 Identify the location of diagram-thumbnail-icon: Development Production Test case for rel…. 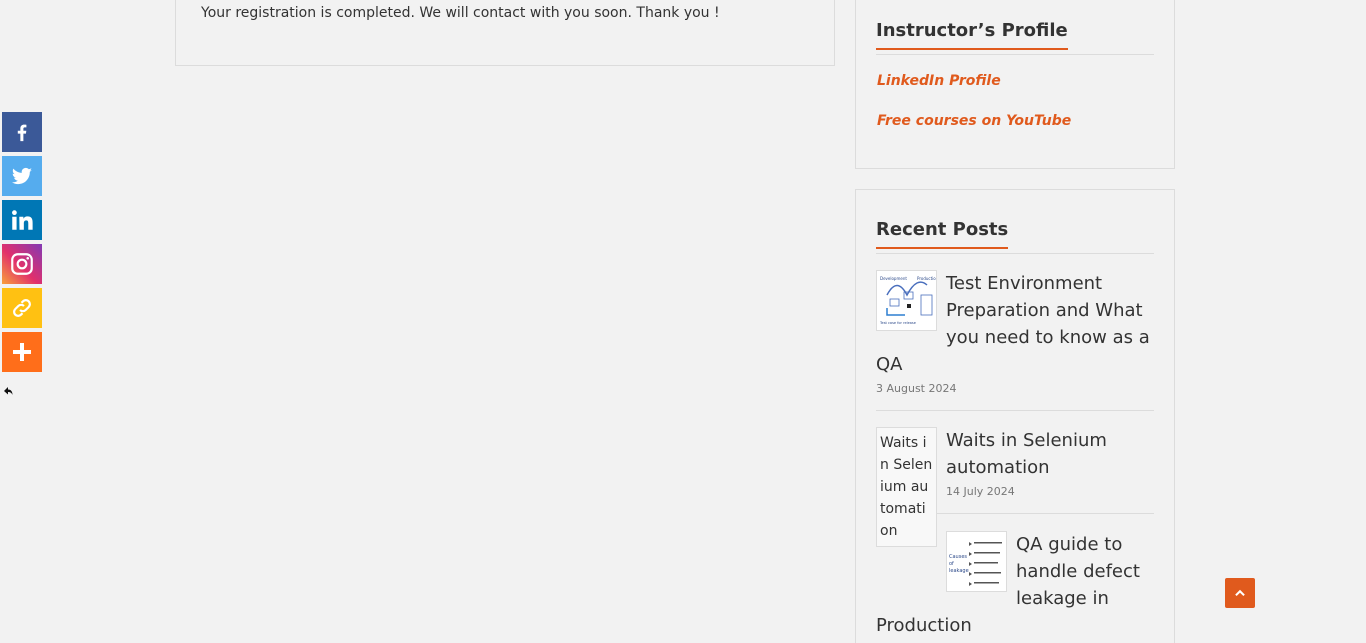
(906, 300).